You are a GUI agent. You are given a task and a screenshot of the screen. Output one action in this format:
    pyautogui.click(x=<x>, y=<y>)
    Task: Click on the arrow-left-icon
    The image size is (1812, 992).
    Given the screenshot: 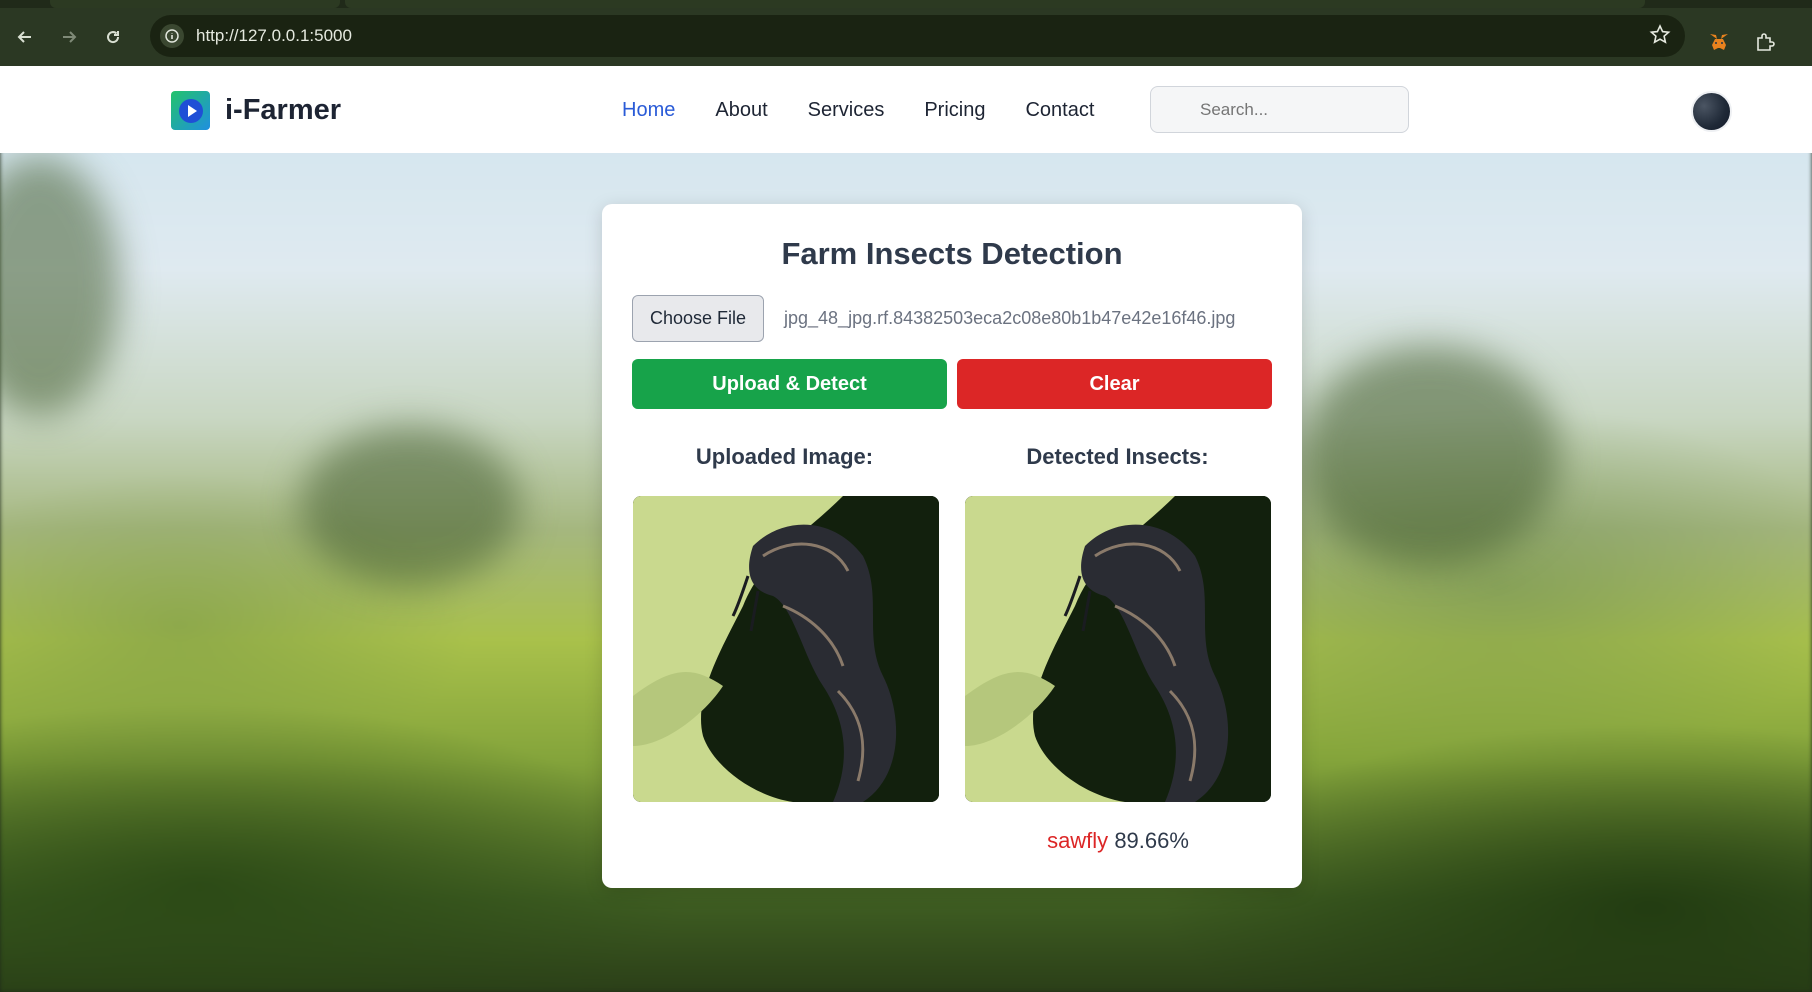 What is the action you would take?
    pyautogui.click(x=24, y=37)
    